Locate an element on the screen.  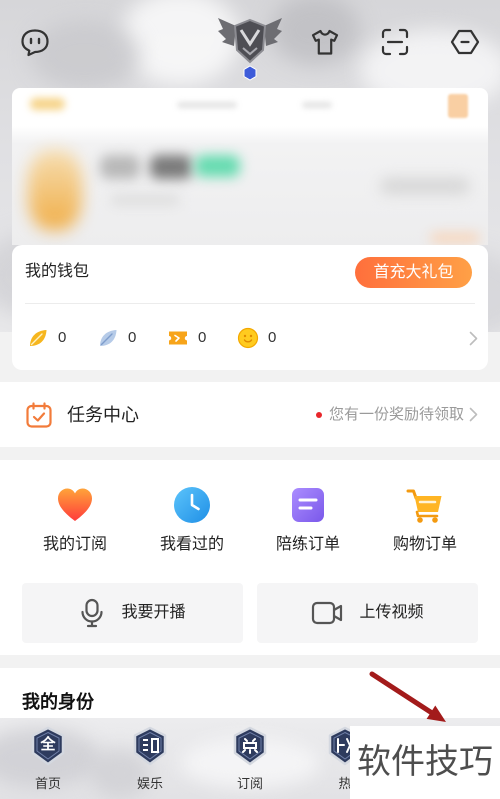
tab-label: 首页 is located at coordinates (47, 783).